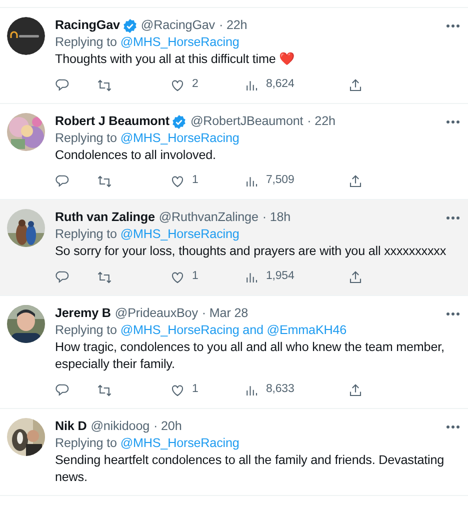  Describe the element at coordinates (87, 25) in the screenshot. I see `user-name: RacingGav` at that location.